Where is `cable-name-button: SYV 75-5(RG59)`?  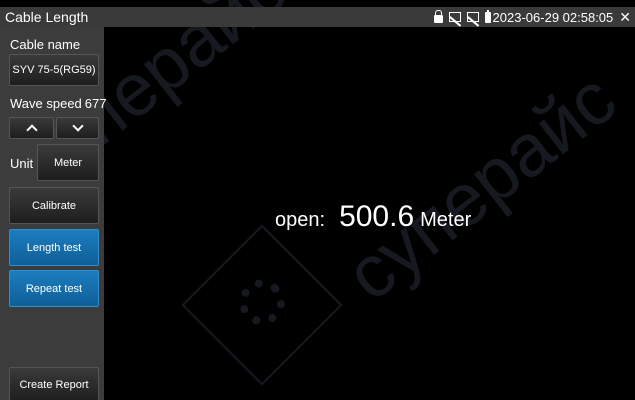 cable-name-button: SYV 75-5(RG59) is located at coordinates (54, 70).